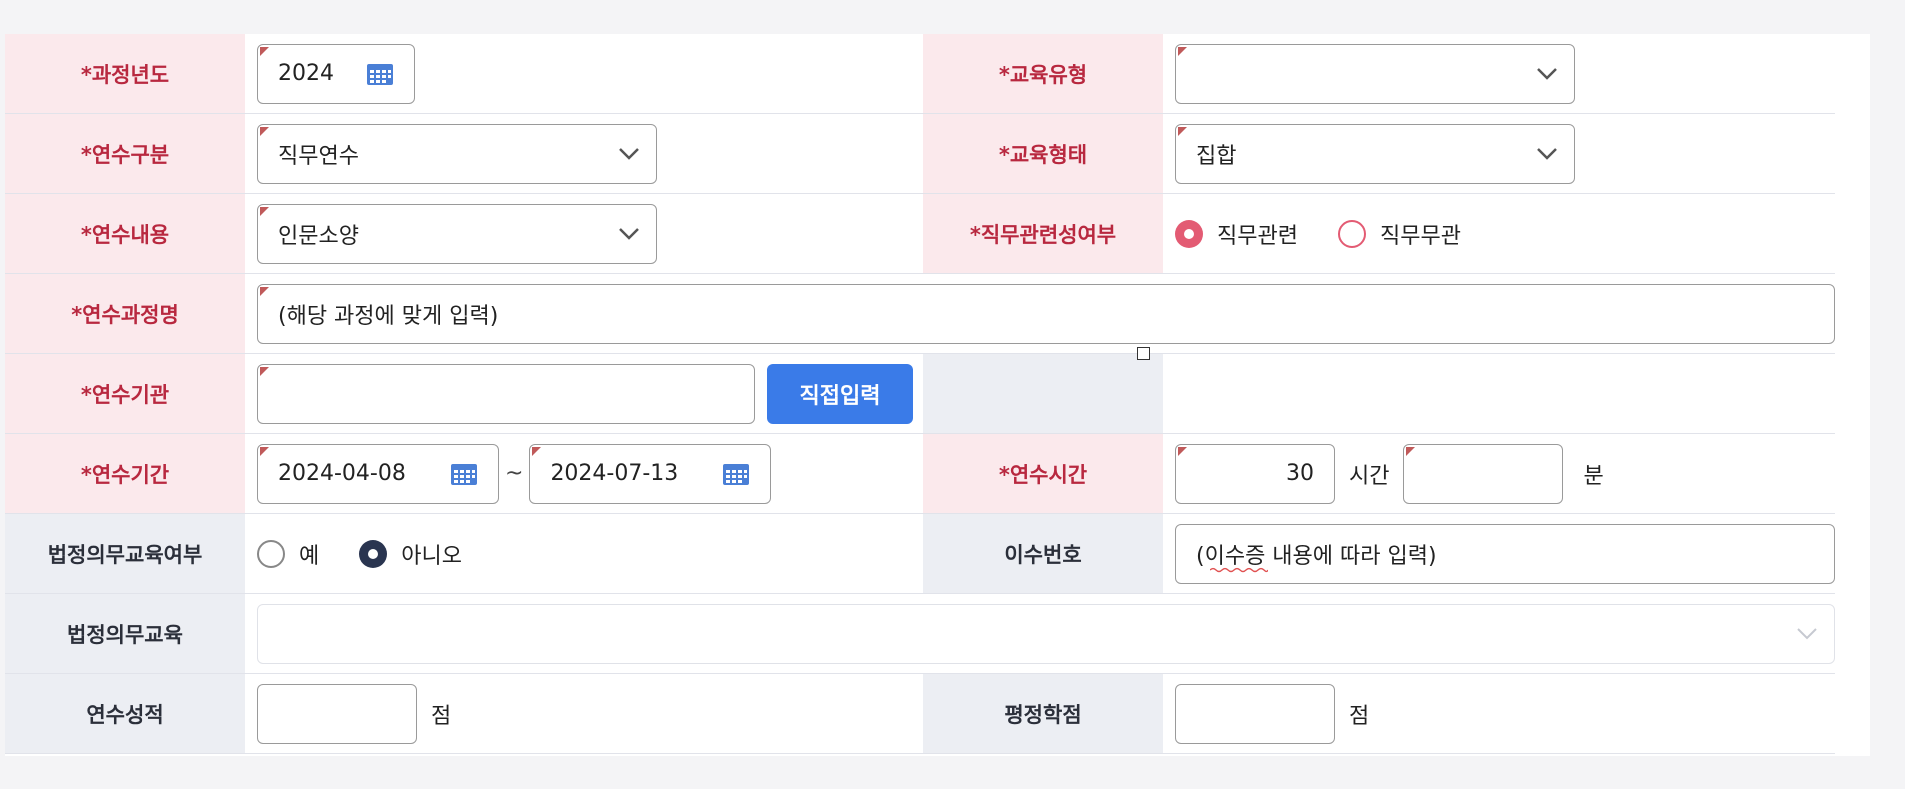 The image size is (1905, 789). I want to click on course-name-cell: (해당 과정에 맞게 입력), so click(1040, 314).